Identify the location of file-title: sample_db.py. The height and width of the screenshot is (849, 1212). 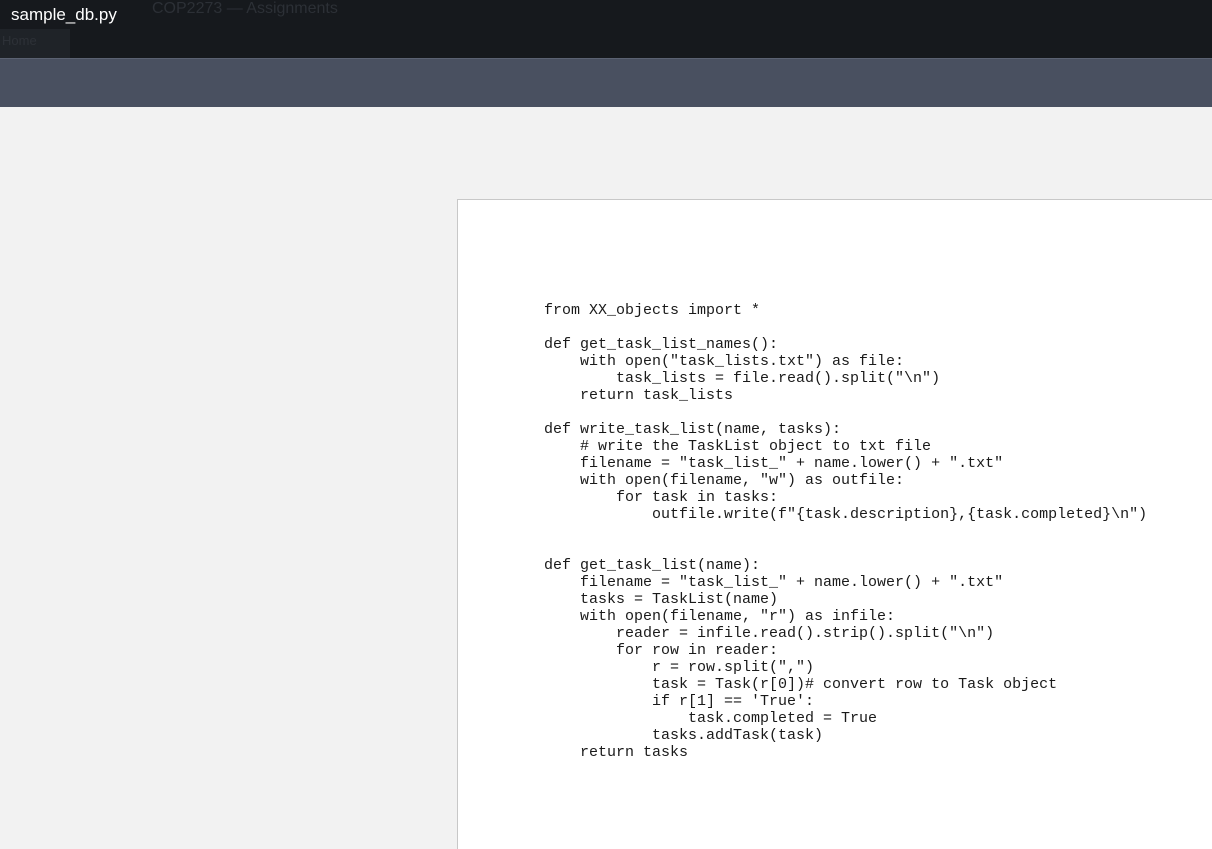
(64, 14).